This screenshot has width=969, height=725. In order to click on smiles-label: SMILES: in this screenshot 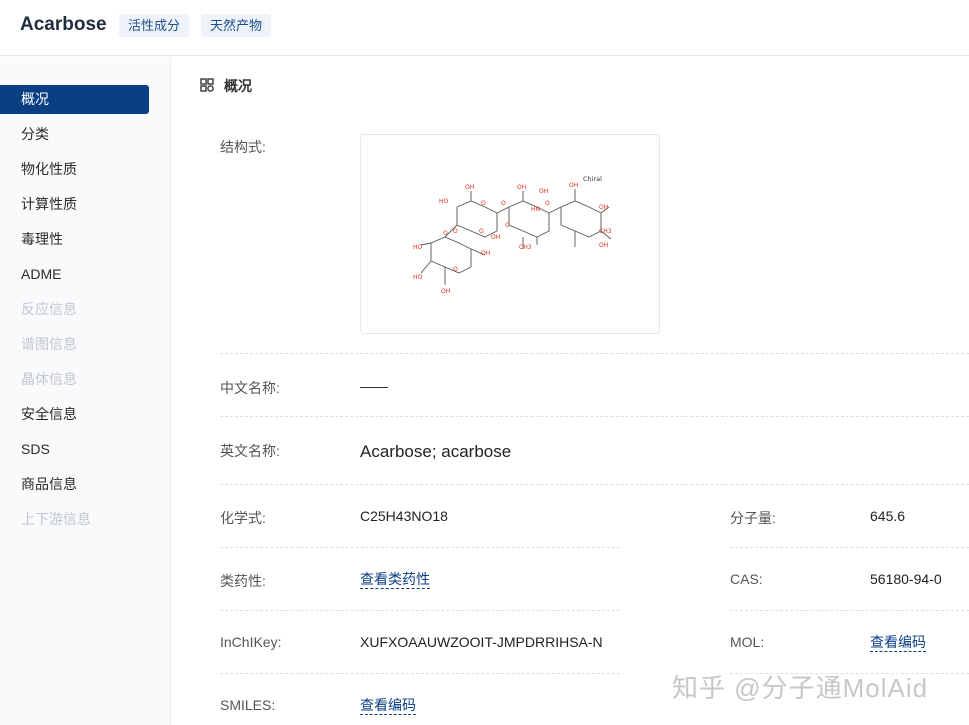, I will do `click(248, 705)`.